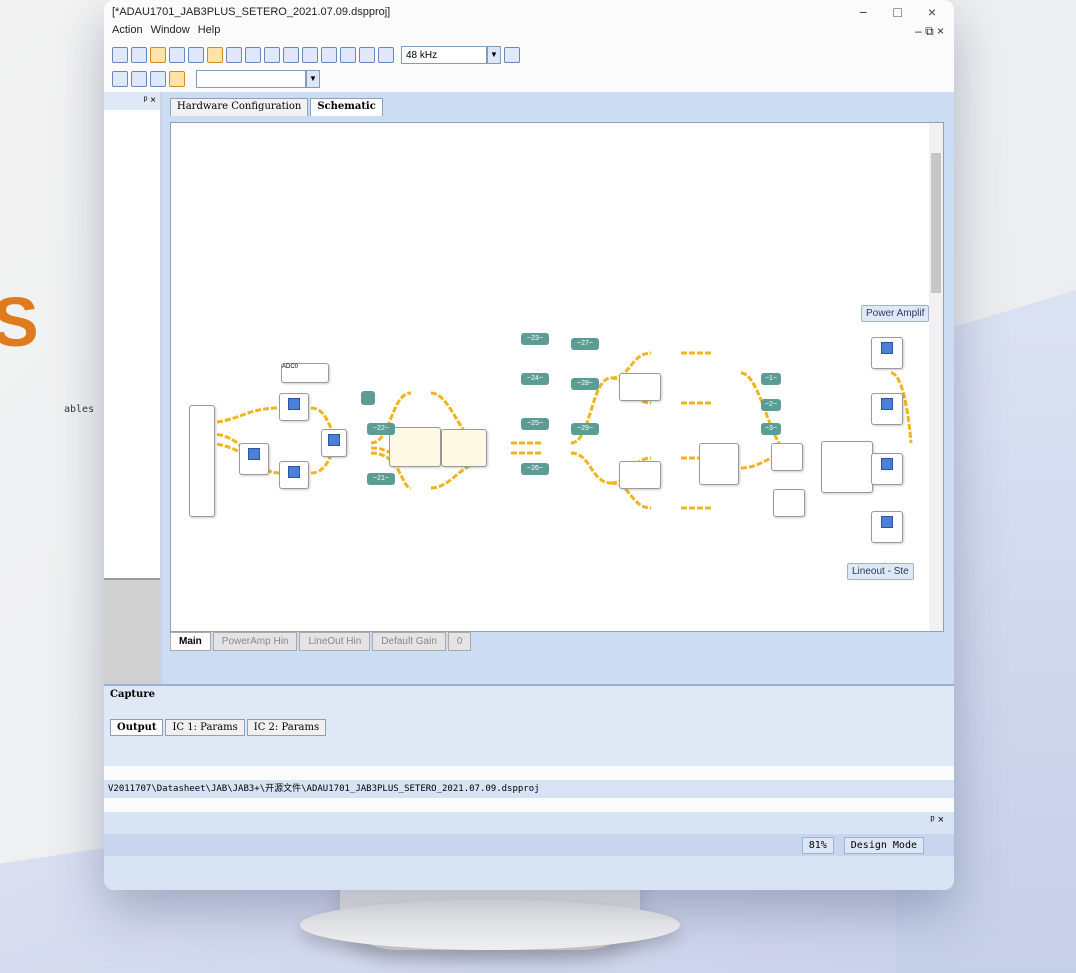  What do you see at coordinates (209, 33) in the screenshot?
I see `menu-help: Help` at bounding box center [209, 33].